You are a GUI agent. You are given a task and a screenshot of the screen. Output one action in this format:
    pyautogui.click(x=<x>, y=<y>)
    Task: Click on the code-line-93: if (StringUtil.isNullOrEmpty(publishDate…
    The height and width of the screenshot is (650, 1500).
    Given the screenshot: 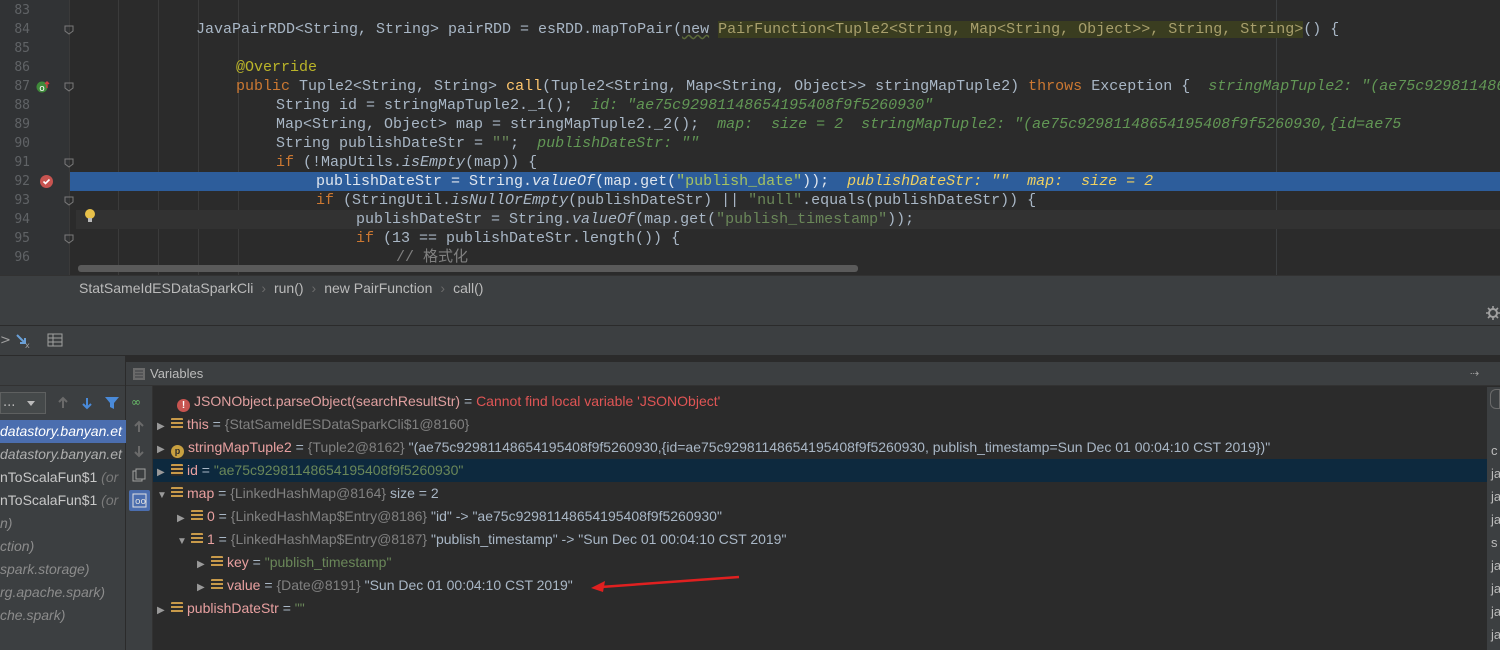 What is the action you would take?
    pyautogui.click(x=788, y=200)
    